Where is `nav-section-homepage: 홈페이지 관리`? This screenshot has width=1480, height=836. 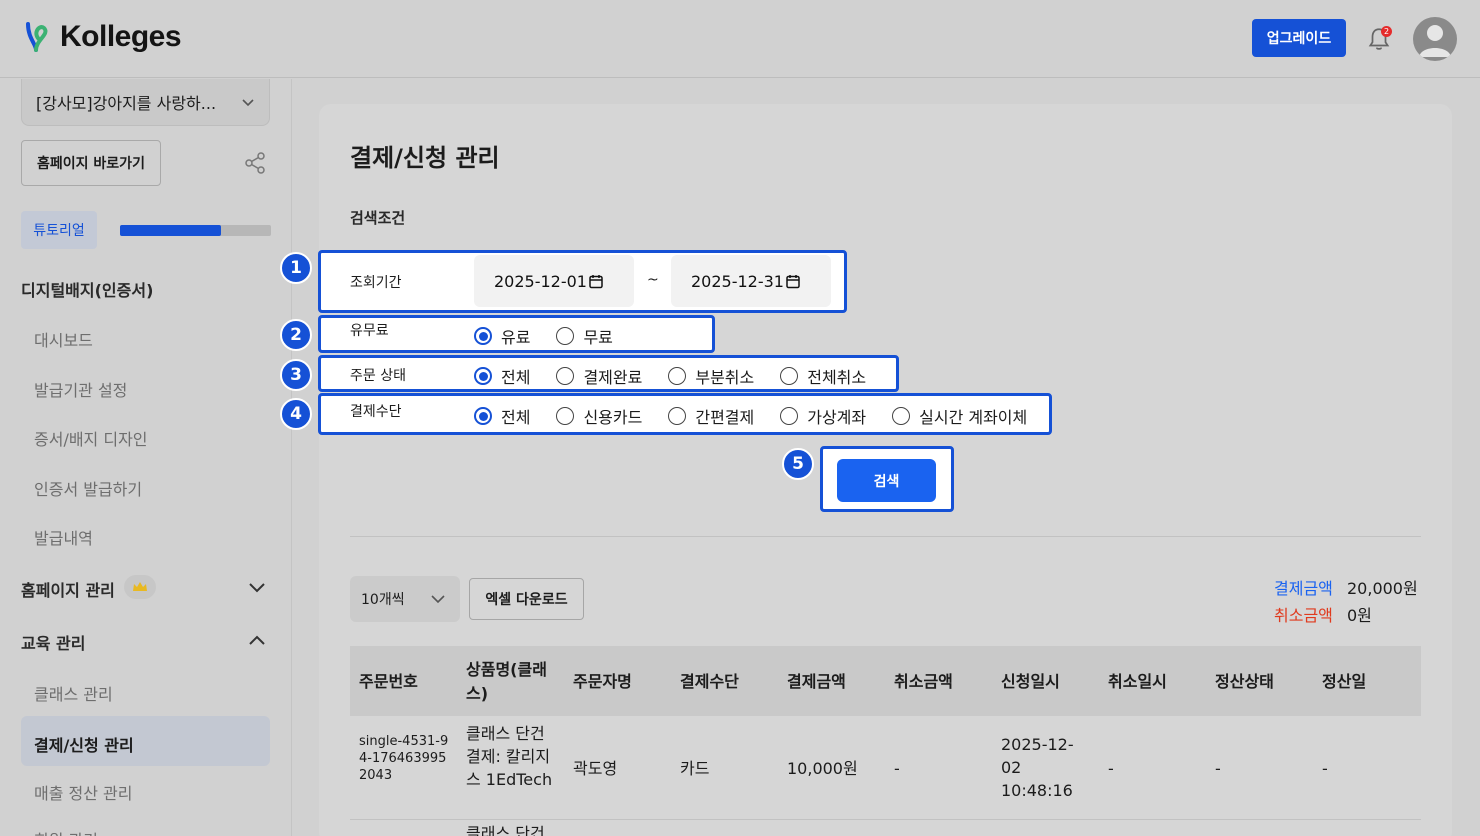 nav-section-homepage: 홈페이지 관리 is located at coordinates (68, 589).